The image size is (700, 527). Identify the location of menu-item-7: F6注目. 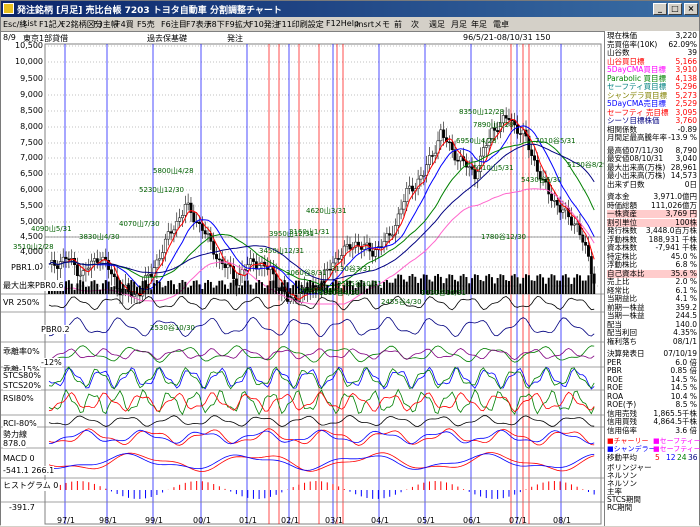
(174, 24).